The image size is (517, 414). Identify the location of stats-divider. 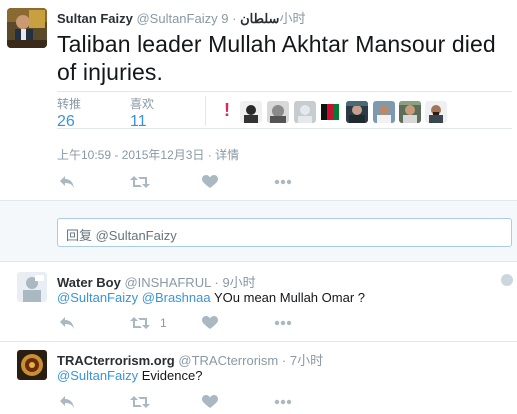
(205, 111).